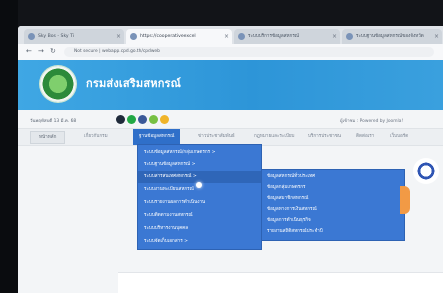 Image resolution: width=443 pixels, height=293 pixels. Describe the element at coordinates (334, 209) in the screenshot. I see `submenu-item: ข้อมูลทางการเงินสหกรณ์` at that location.